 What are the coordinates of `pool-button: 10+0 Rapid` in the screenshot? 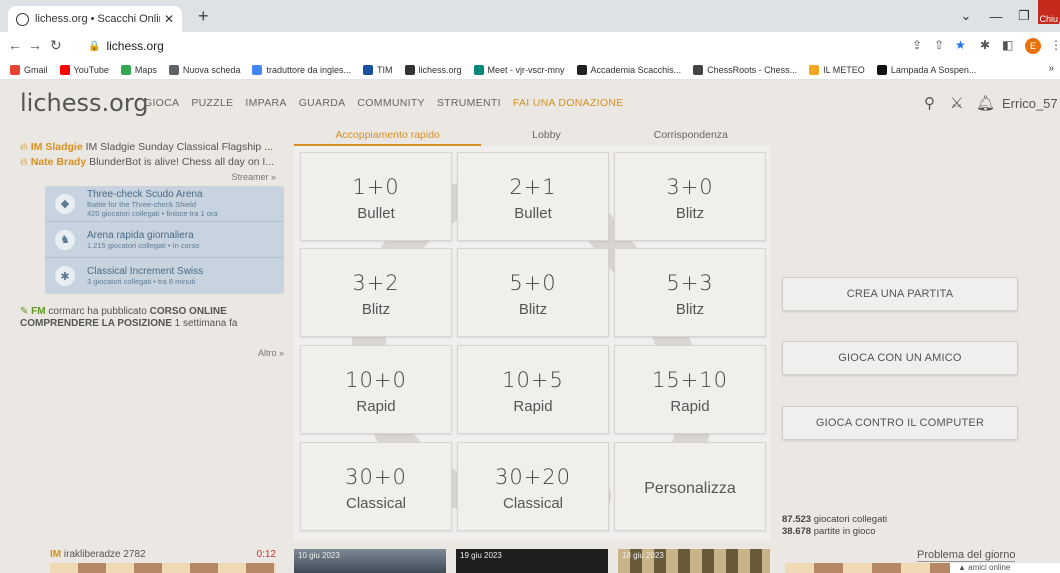 It's located at (376, 389).